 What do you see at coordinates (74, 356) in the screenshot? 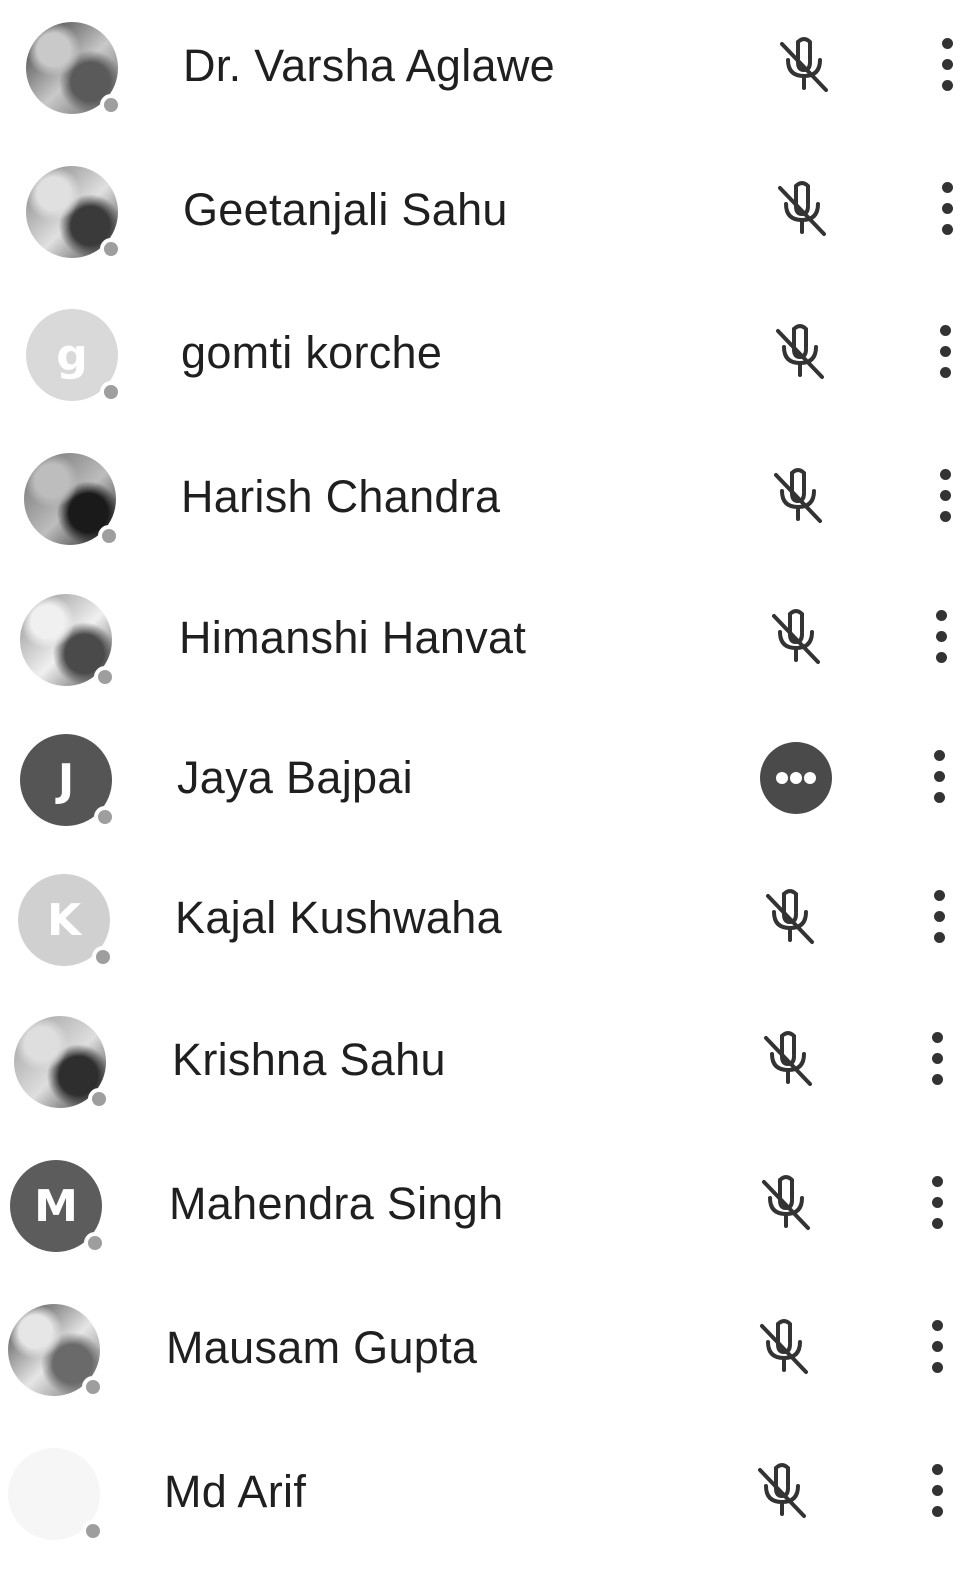
I see `participant-avatar: g` at bounding box center [74, 356].